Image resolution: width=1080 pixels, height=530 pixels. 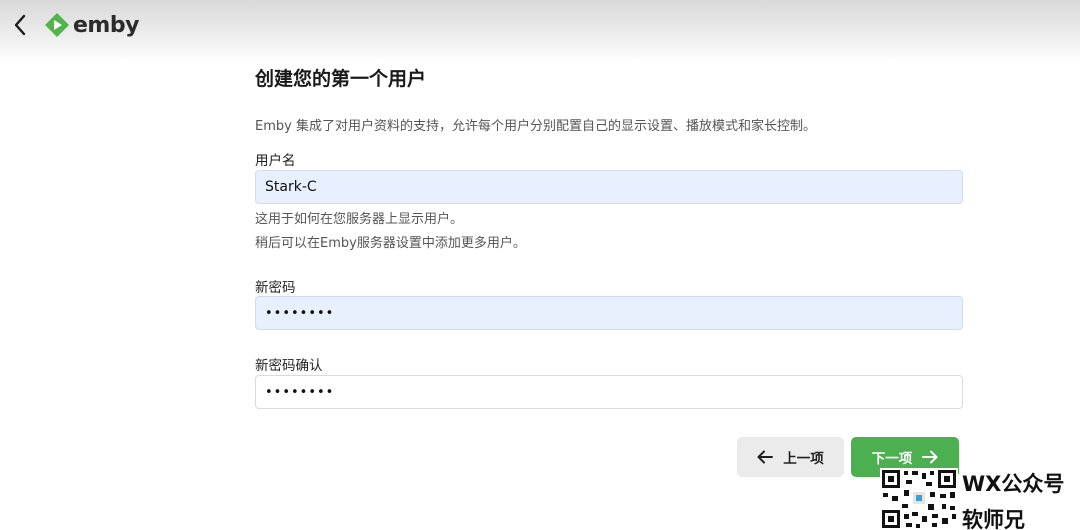 What do you see at coordinates (359, 219) in the screenshot?
I see `username-help-line-1: 这用于如何在您服务器上显示用户。` at bounding box center [359, 219].